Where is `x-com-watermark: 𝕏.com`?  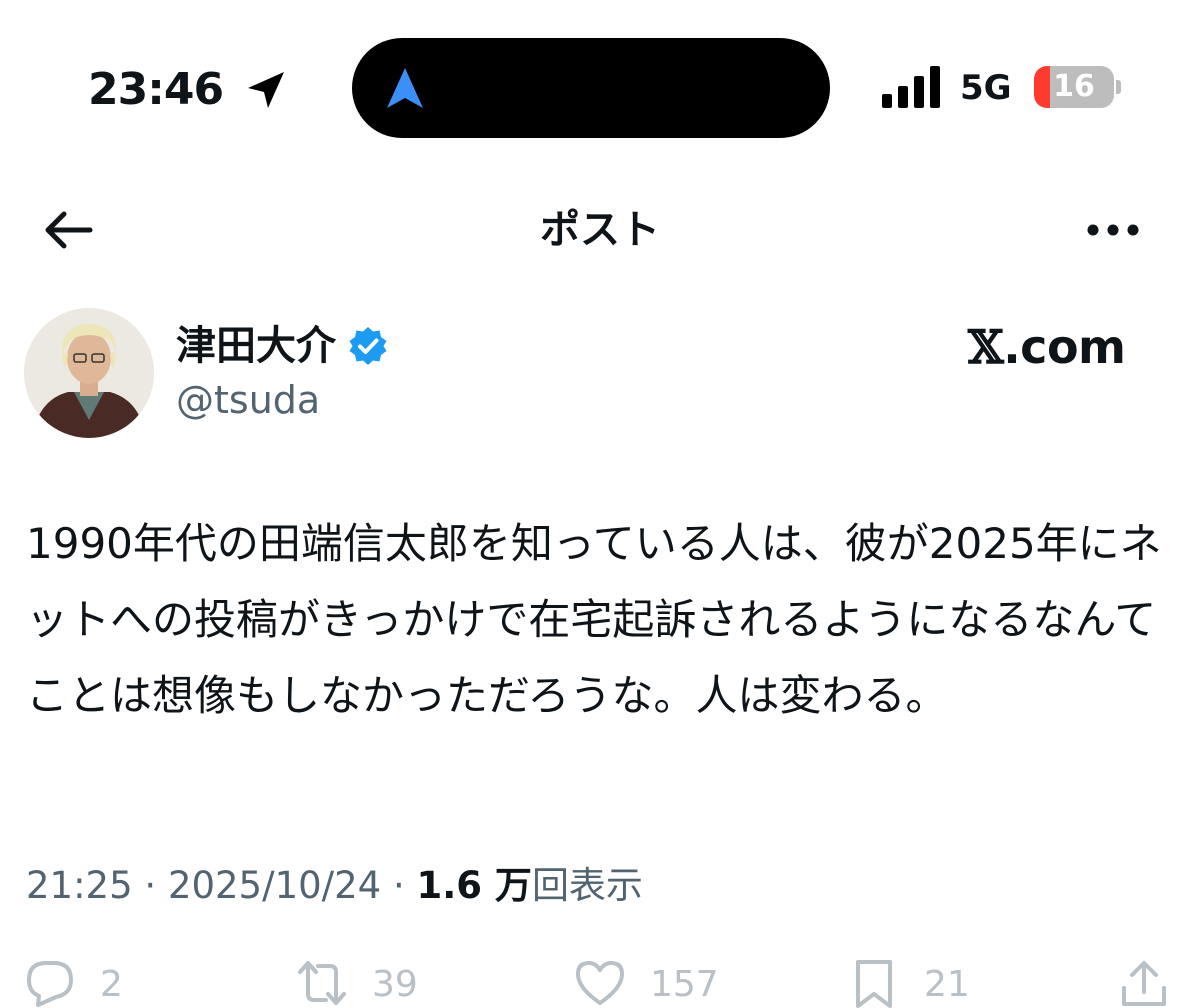 x-com-watermark: 𝕏.com is located at coordinates (1047, 347).